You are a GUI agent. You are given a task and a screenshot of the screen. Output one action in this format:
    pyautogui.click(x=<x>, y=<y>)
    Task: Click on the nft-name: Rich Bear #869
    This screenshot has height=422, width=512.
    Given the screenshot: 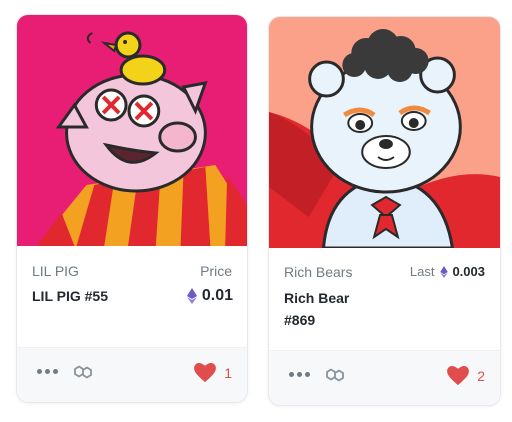 What is the action you would take?
    pyautogui.click(x=334, y=309)
    